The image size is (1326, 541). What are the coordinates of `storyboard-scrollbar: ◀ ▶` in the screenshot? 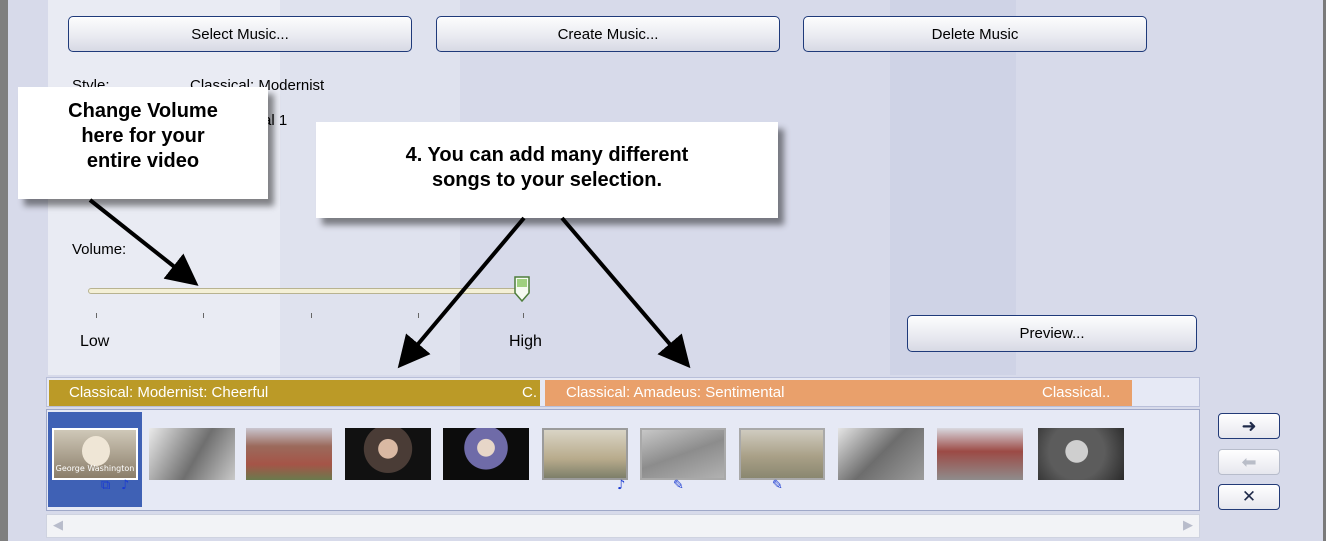 It's located at (623, 526).